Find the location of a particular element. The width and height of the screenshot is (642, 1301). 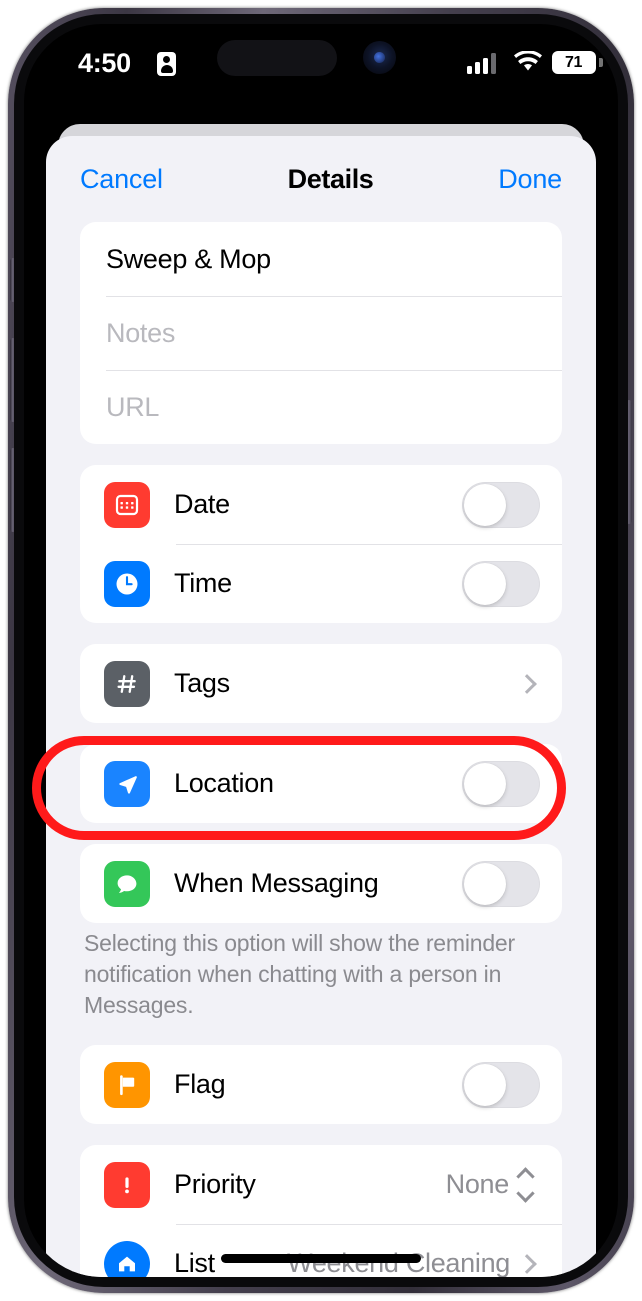

url-placeholder: URL is located at coordinates (133, 406).